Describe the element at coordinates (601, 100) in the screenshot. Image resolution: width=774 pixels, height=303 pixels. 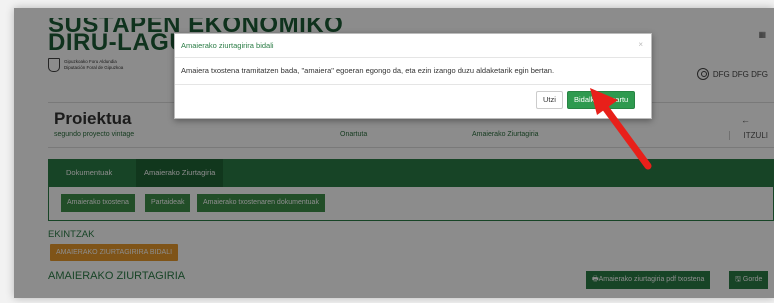
I see `confirm-send-button: Bidalketa onartu` at that location.